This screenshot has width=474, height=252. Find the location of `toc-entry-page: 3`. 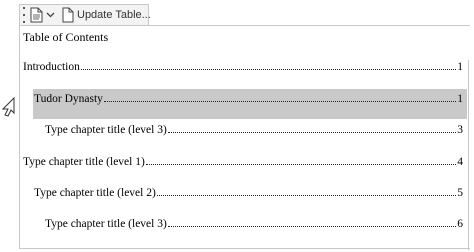

toc-entry-page: 3 is located at coordinates (460, 130).